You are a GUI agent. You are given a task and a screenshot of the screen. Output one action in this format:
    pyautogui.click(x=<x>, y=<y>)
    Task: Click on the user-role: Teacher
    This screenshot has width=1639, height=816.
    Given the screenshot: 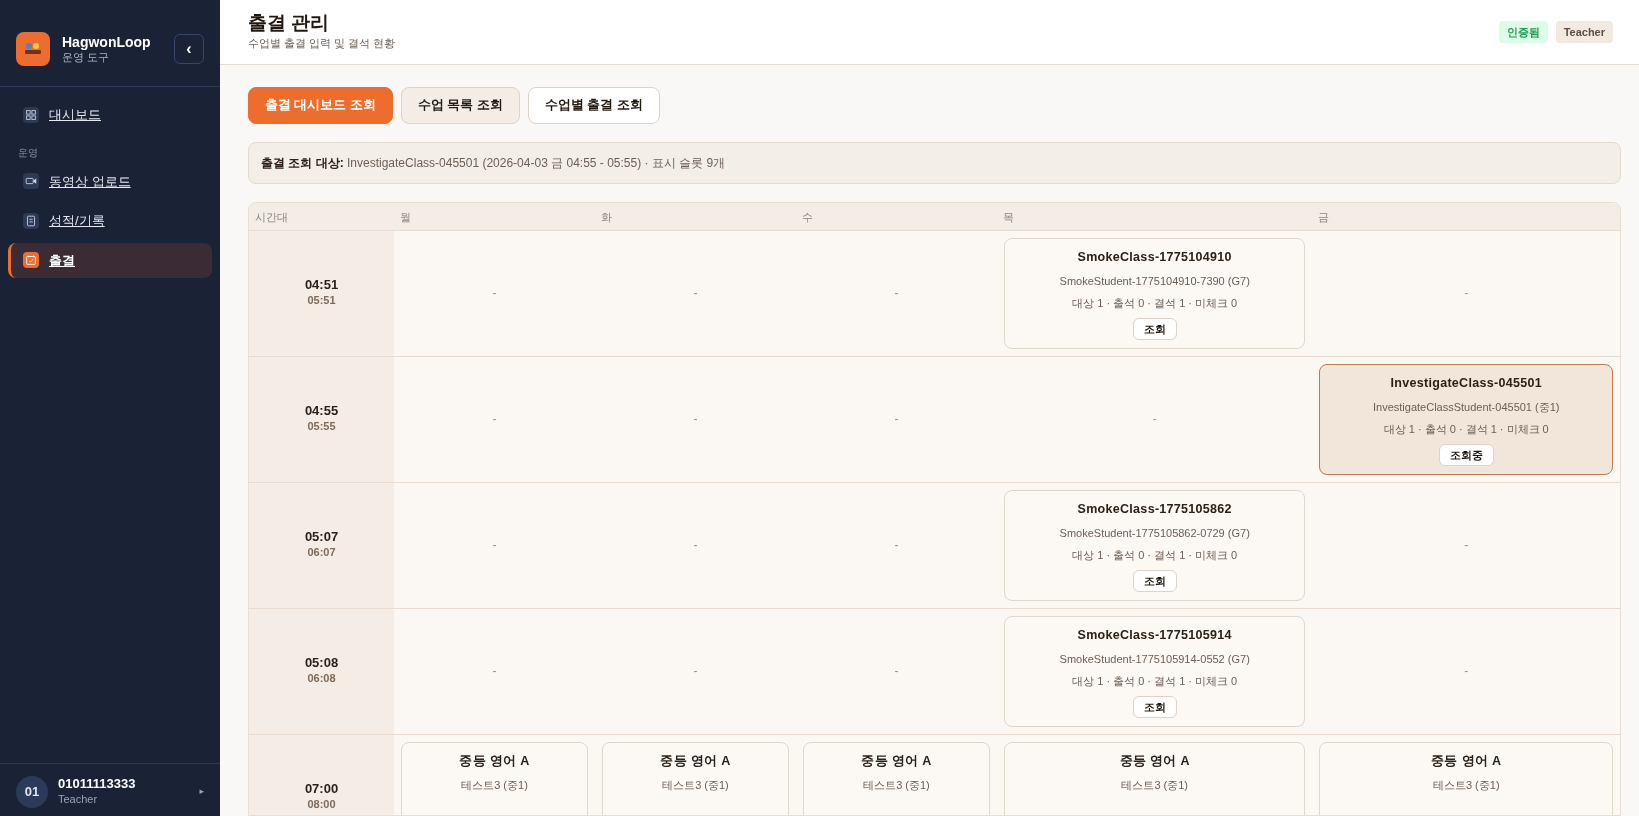 What is the action you would take?
    pyautogui.click(x=78, y=799)
    